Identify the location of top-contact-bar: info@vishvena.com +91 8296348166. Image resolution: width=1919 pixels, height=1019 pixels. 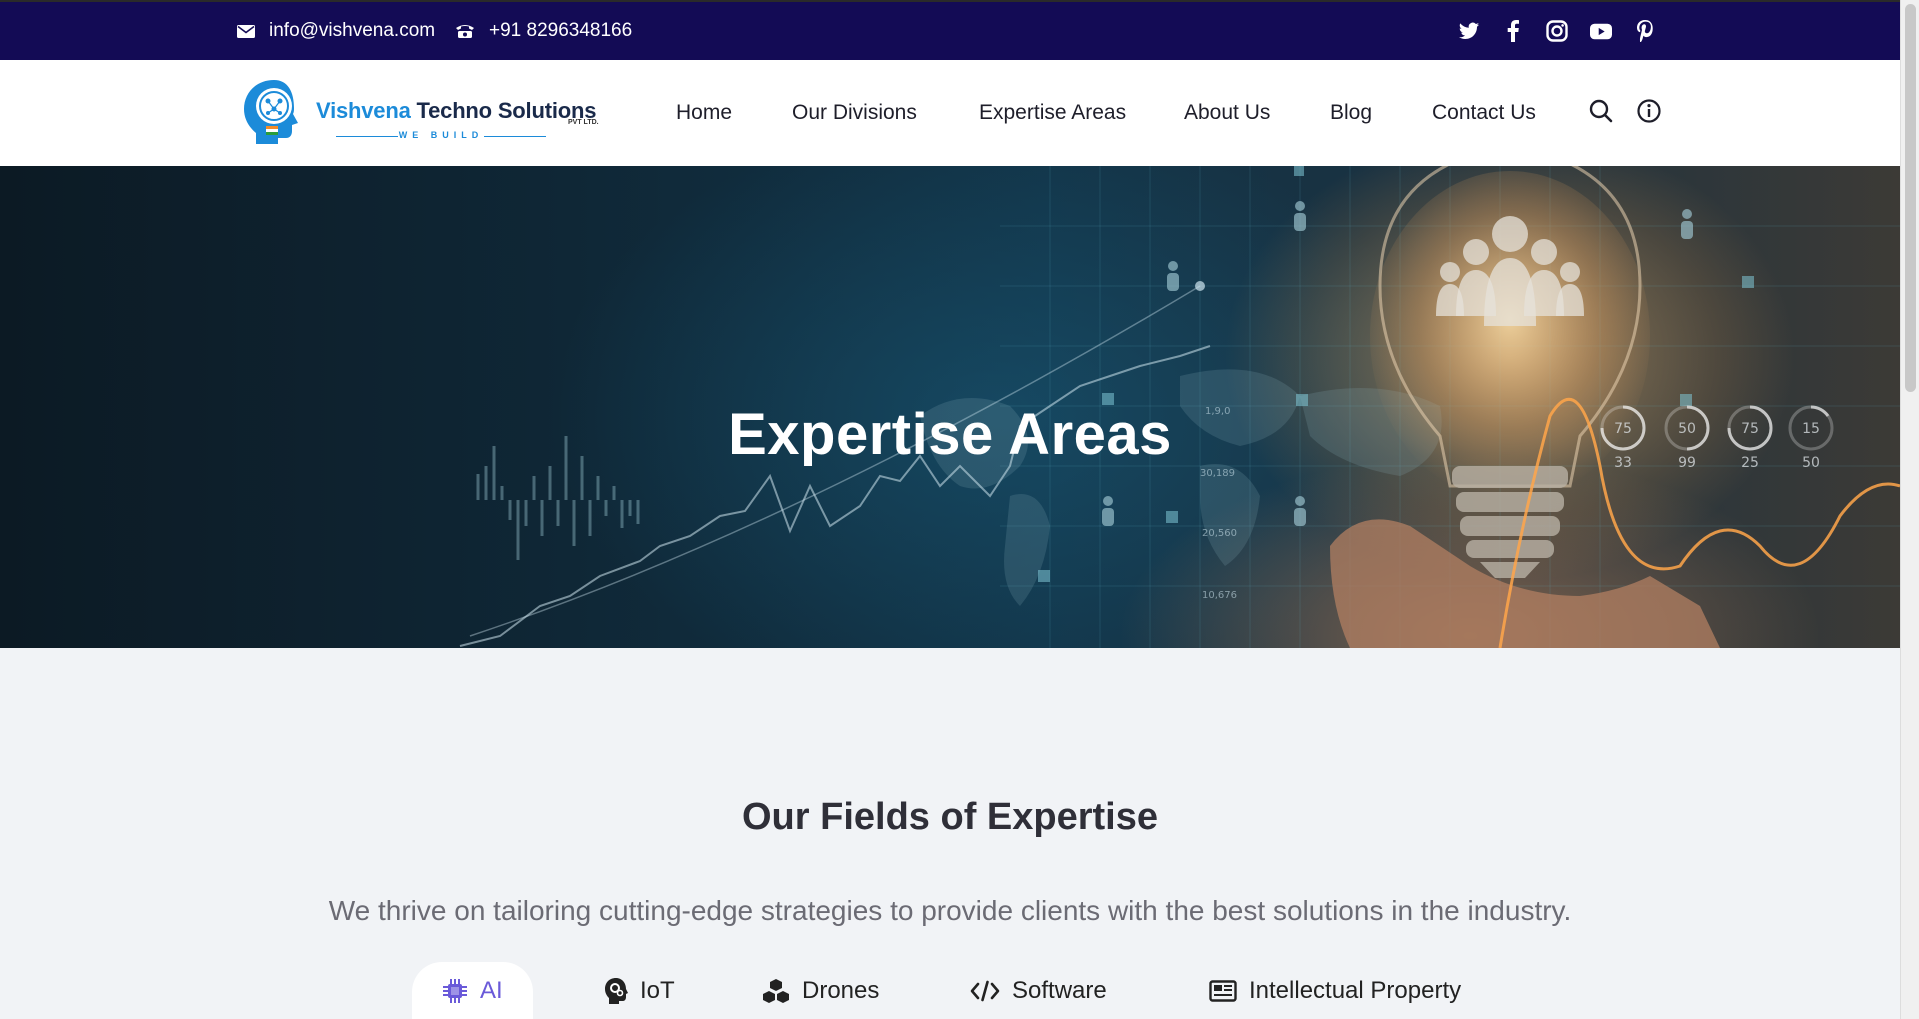
(950, 30).